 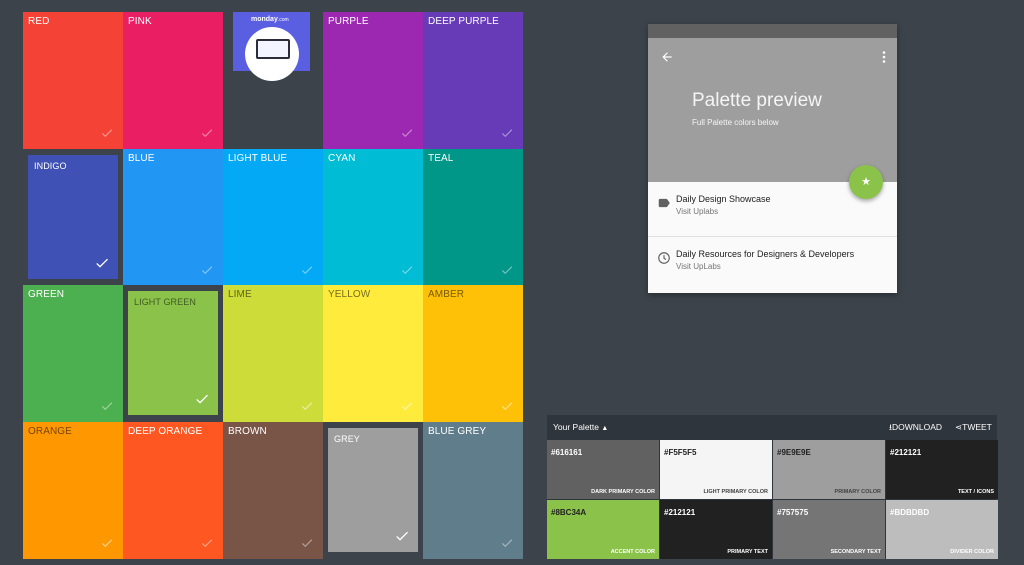 What do you see at coordinates (580, 427) in the screenshot?
I see `your-palette-toggle: Your Palette ▲` at bounding box center [580, 427].